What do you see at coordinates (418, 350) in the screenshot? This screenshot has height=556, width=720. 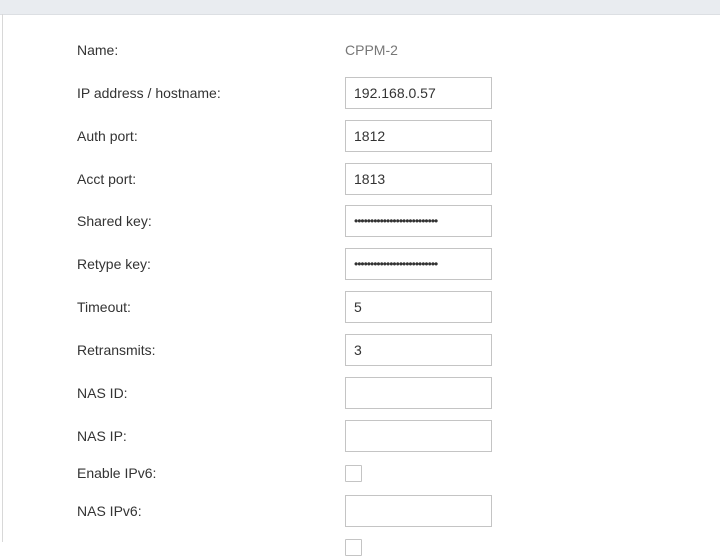 I see `retransmits-input` at bounding box center [418, 350].